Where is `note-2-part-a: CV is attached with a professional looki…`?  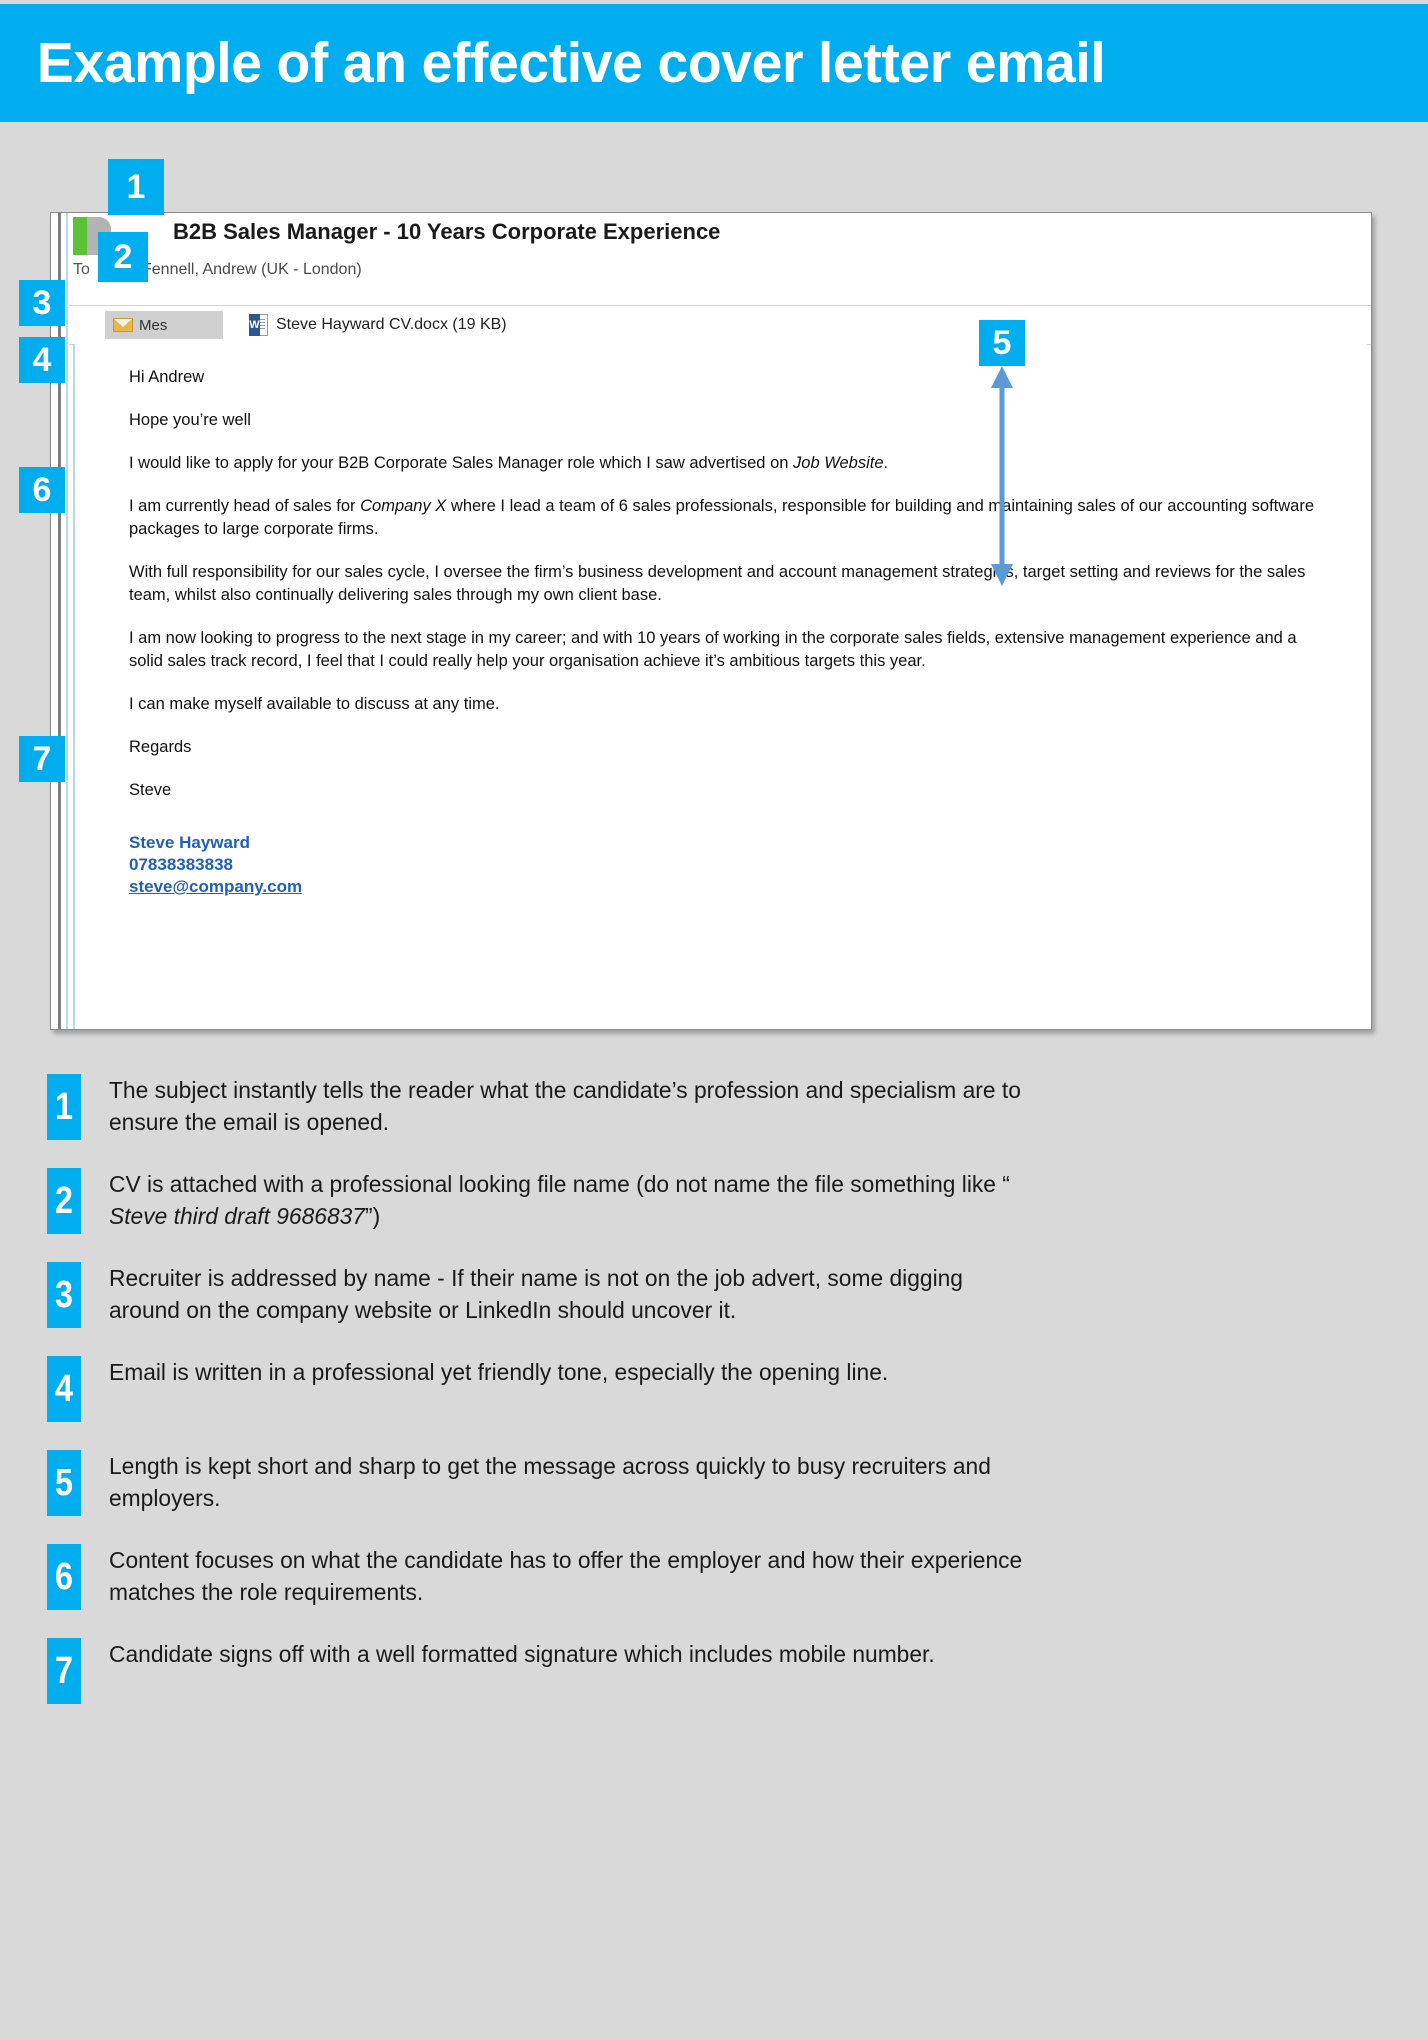 note-2-part-a: CV is attached with a professional looki… is located at coordinates (559, 1184).